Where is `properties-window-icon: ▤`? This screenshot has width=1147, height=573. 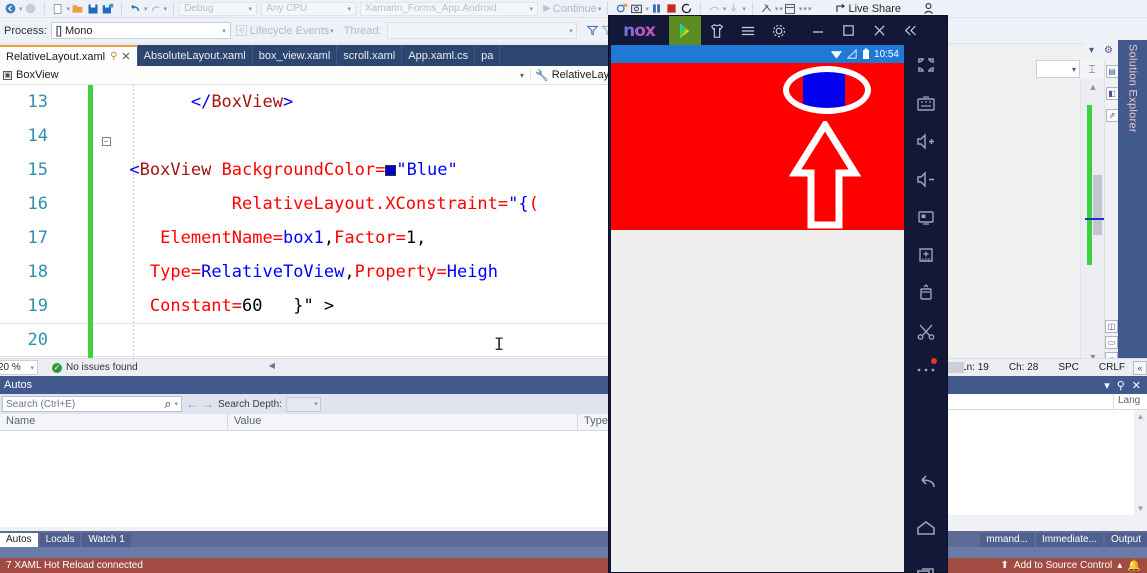 properties-window-icon: ▤ is located at coordinates (1112, 71).